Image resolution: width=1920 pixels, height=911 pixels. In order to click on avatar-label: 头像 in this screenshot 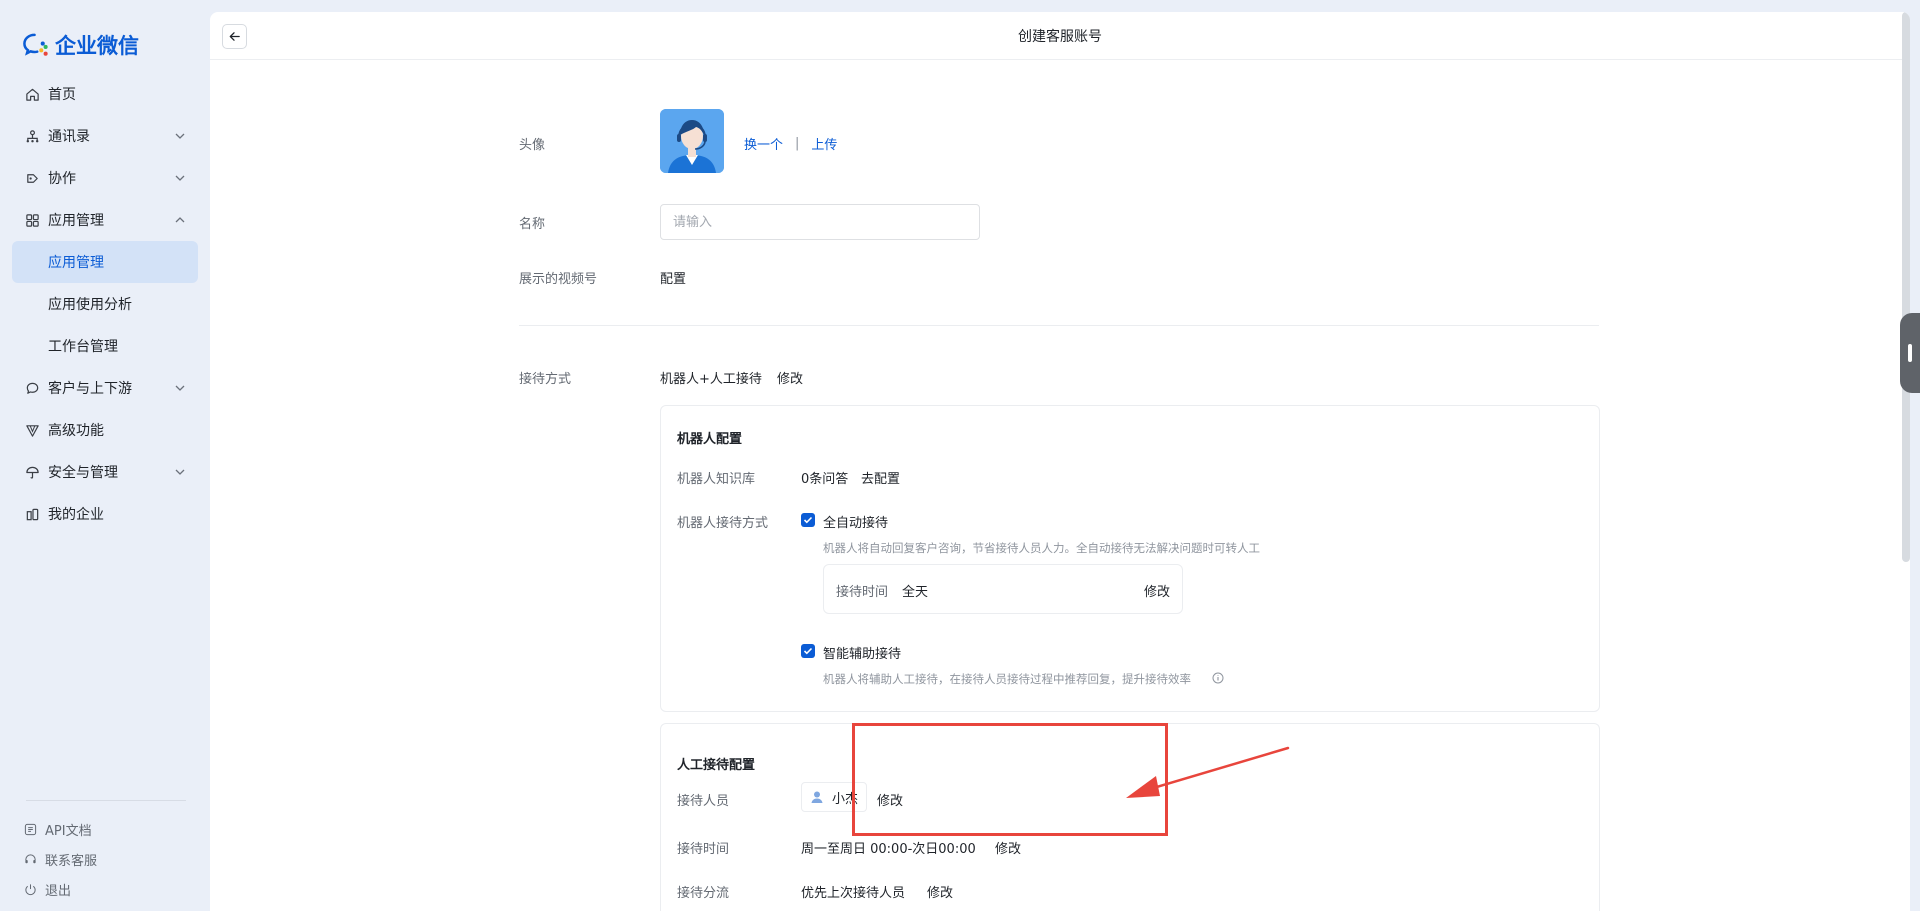, I will do `click(532, 145)`.